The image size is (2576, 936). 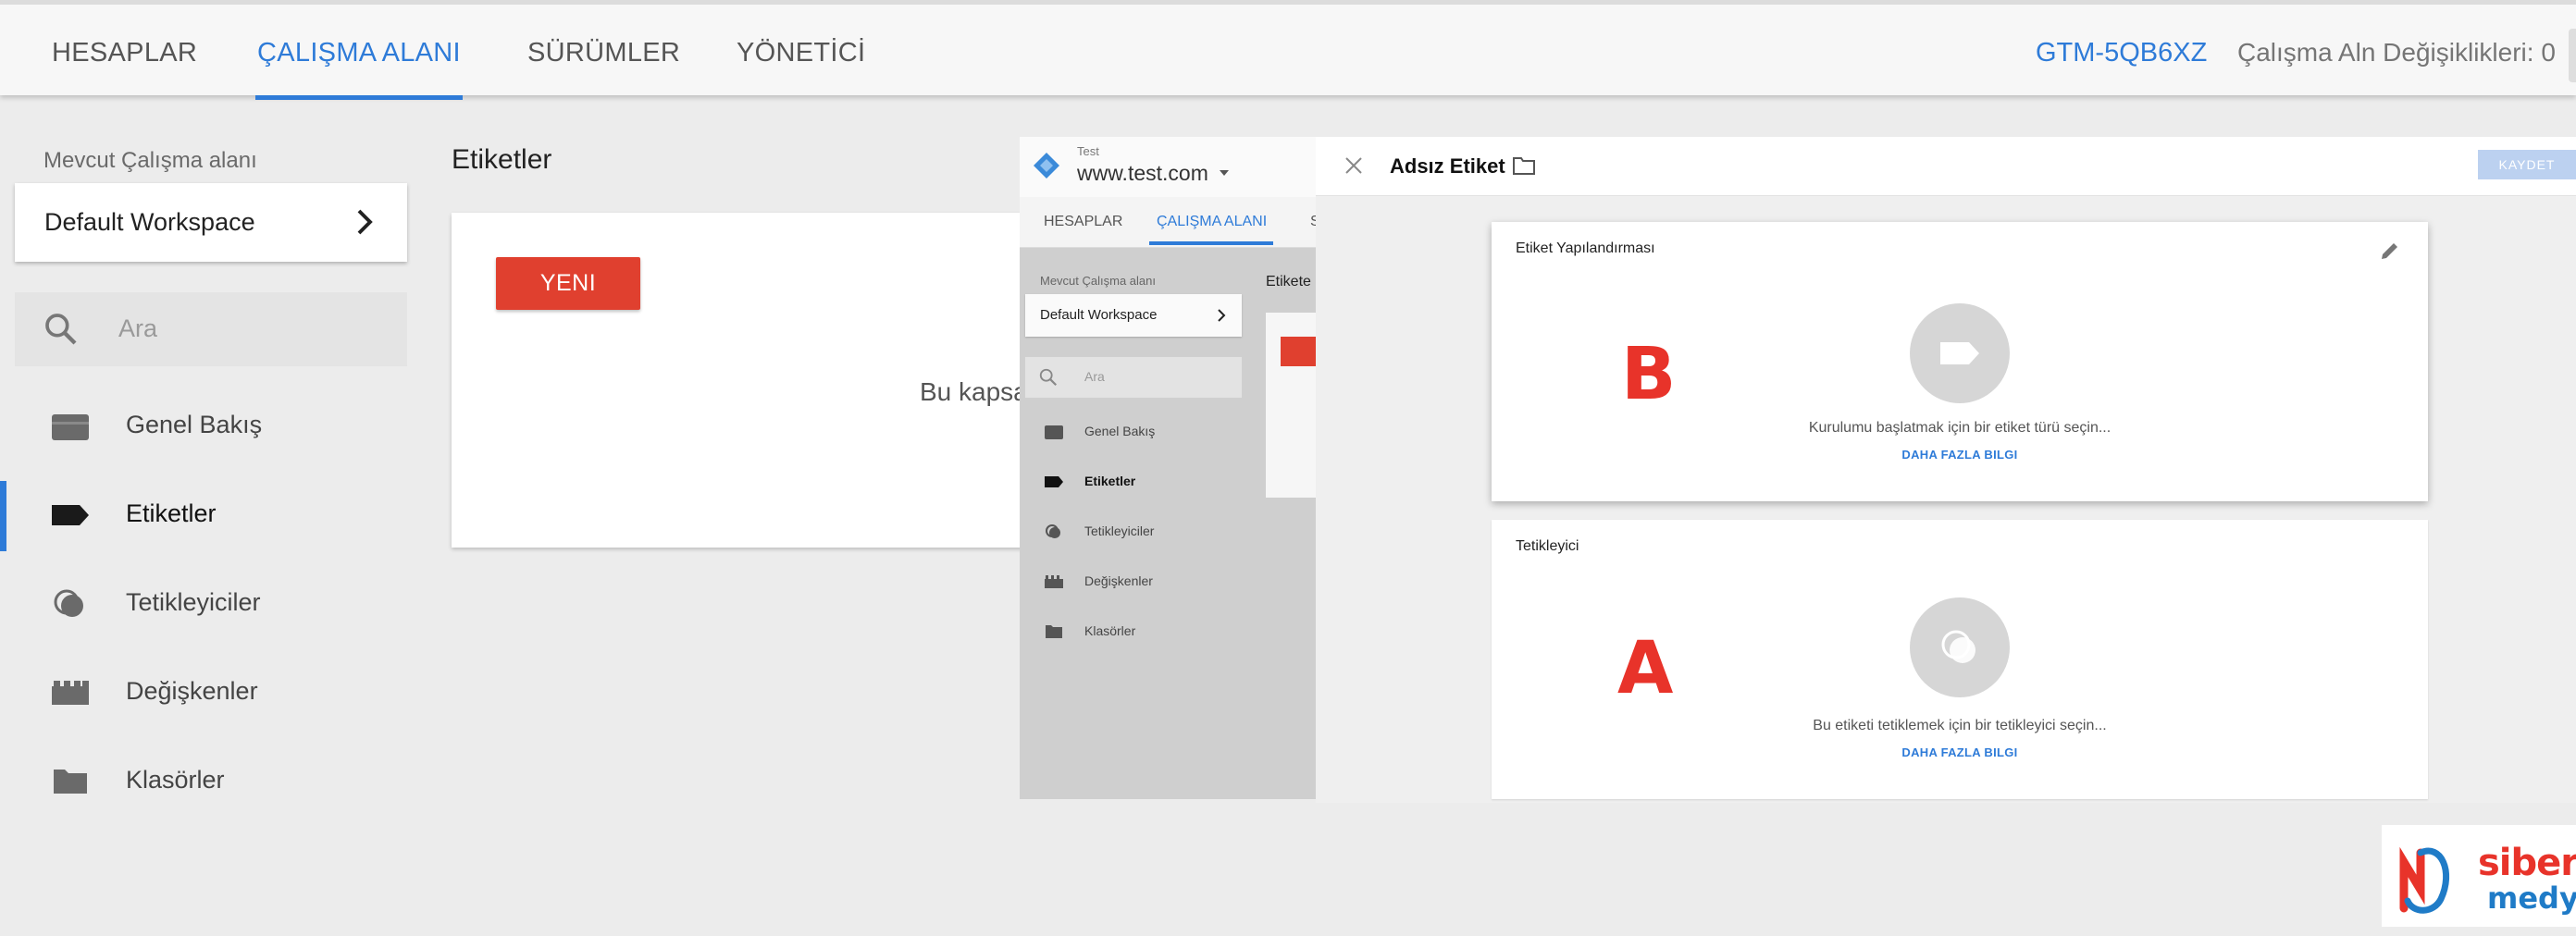 I want to click on close-icon, so click(x=1354, y=165).